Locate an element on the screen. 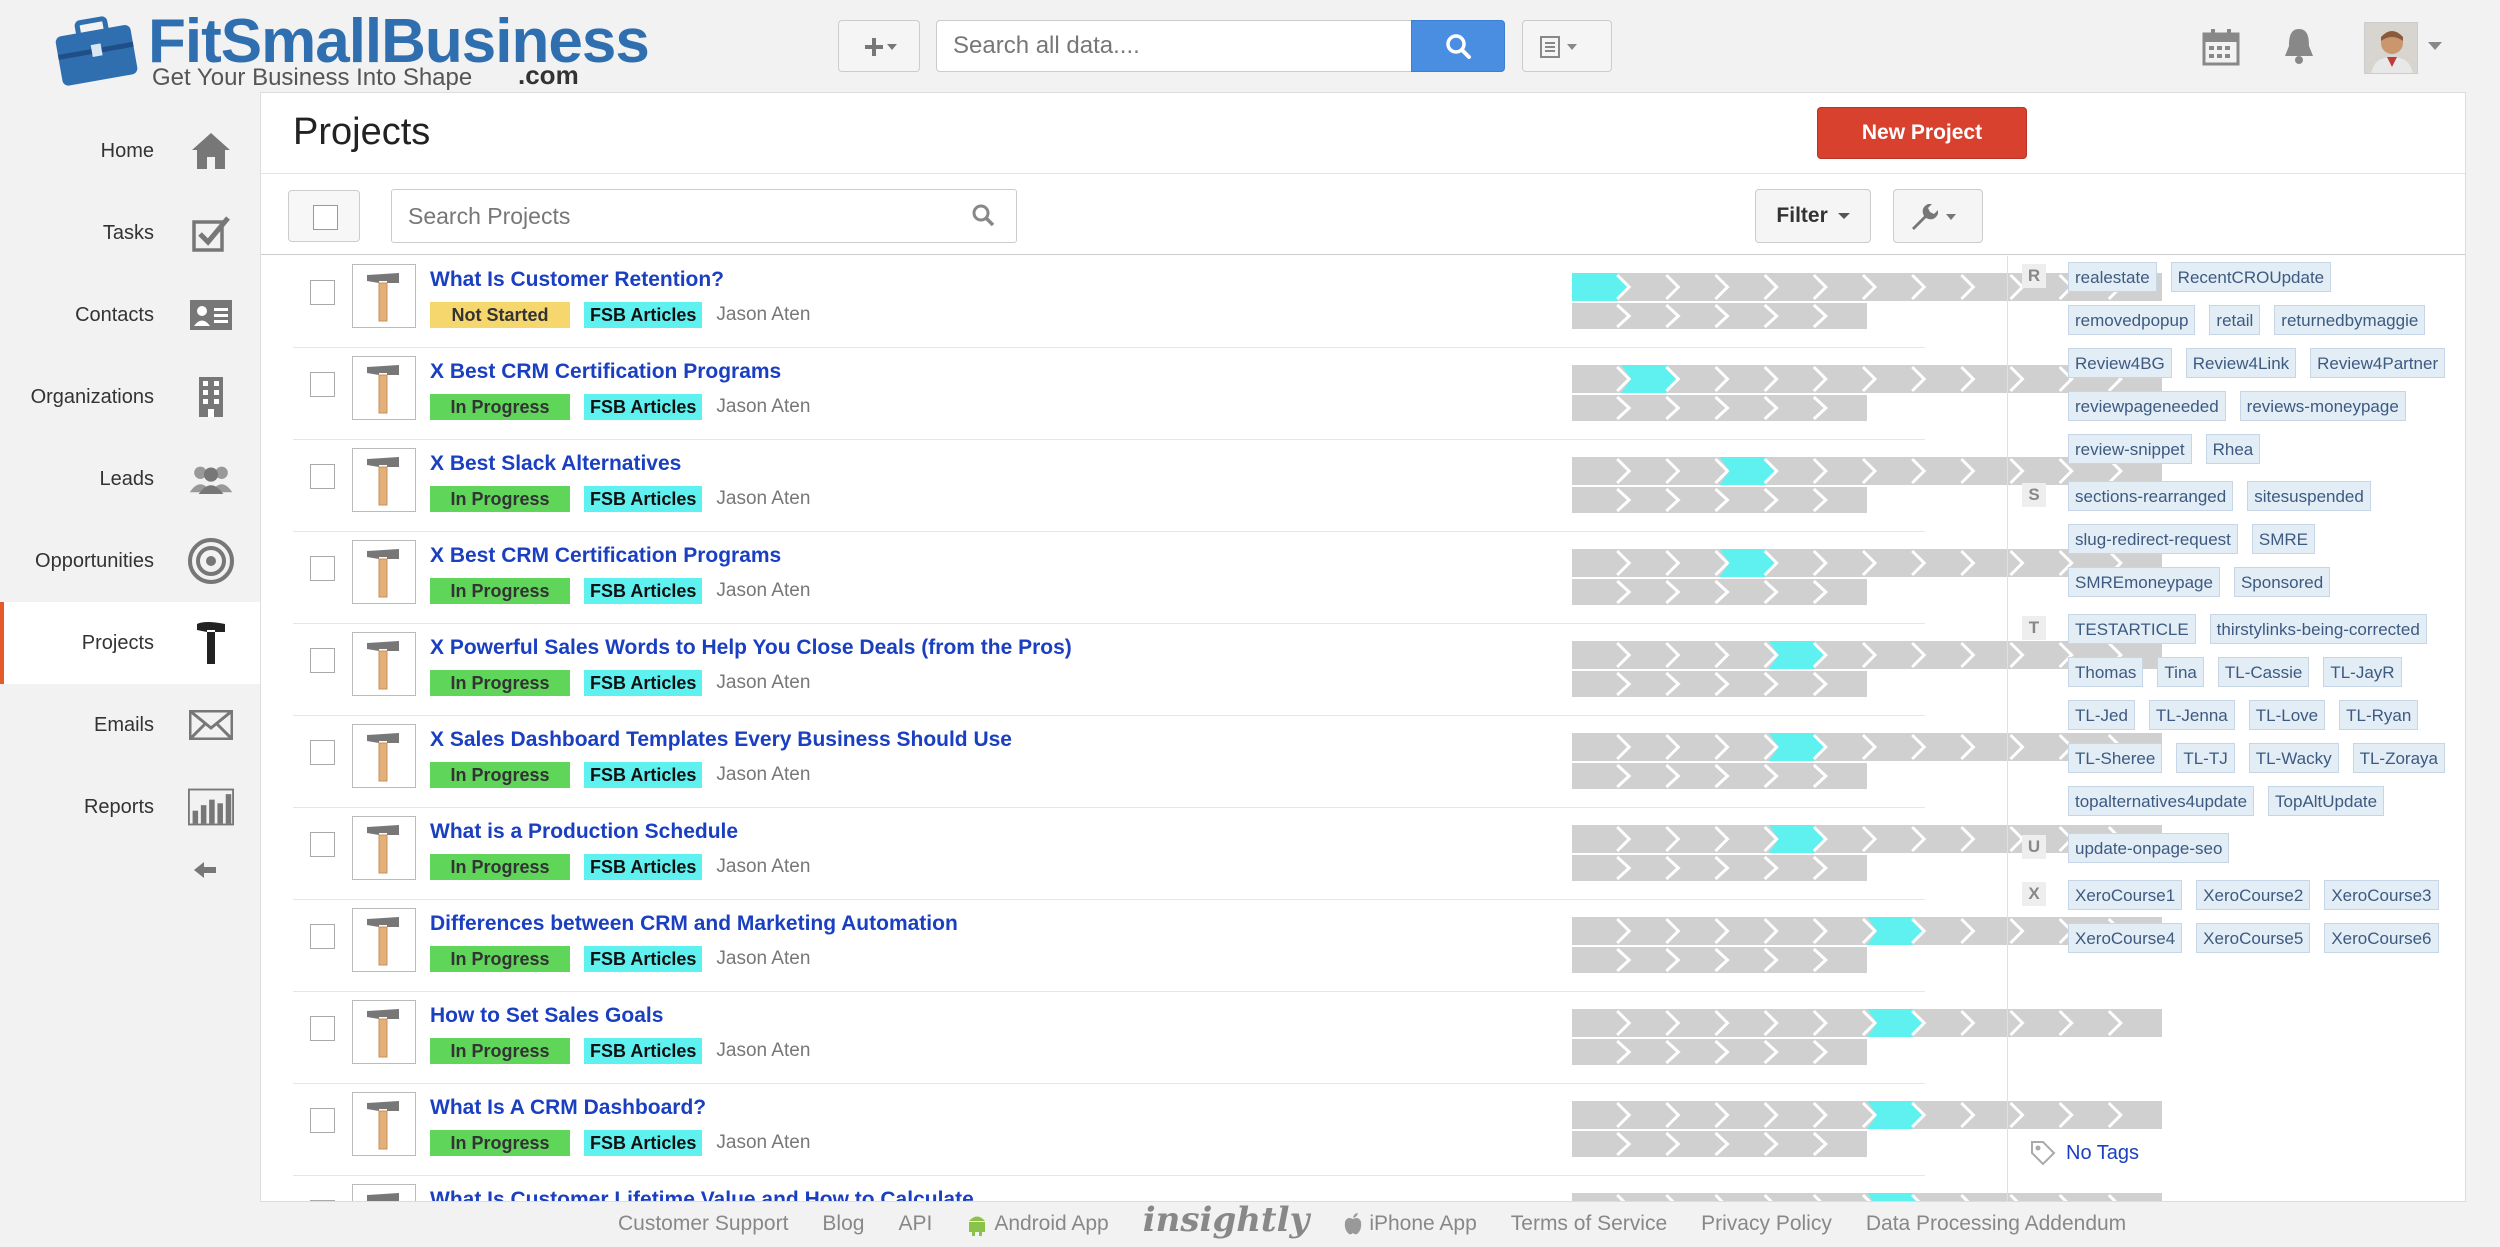 The width and height of the screenshot is (2500, 1247). sidebar-item-emails: Emails is located at coordinates (131, 725).